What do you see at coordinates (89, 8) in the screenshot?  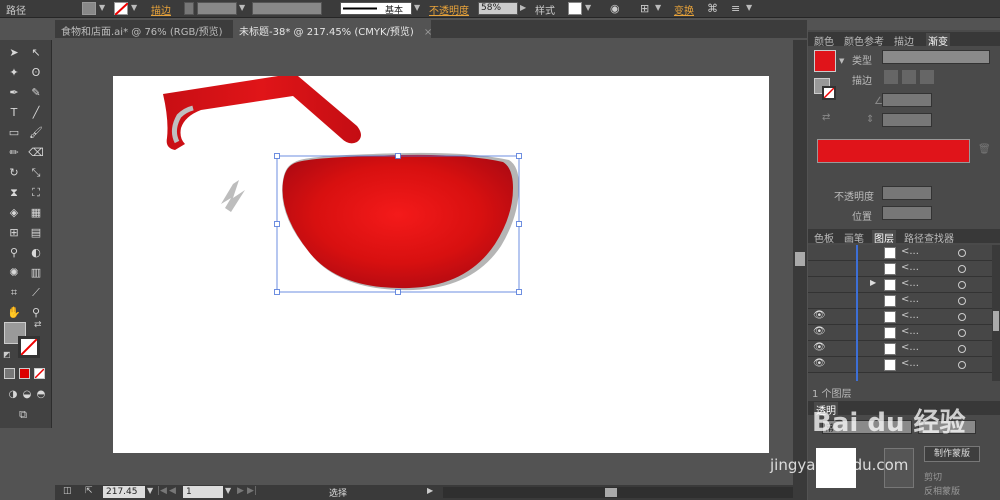 I see `fill-swatch` at bounding box center [89, 8].